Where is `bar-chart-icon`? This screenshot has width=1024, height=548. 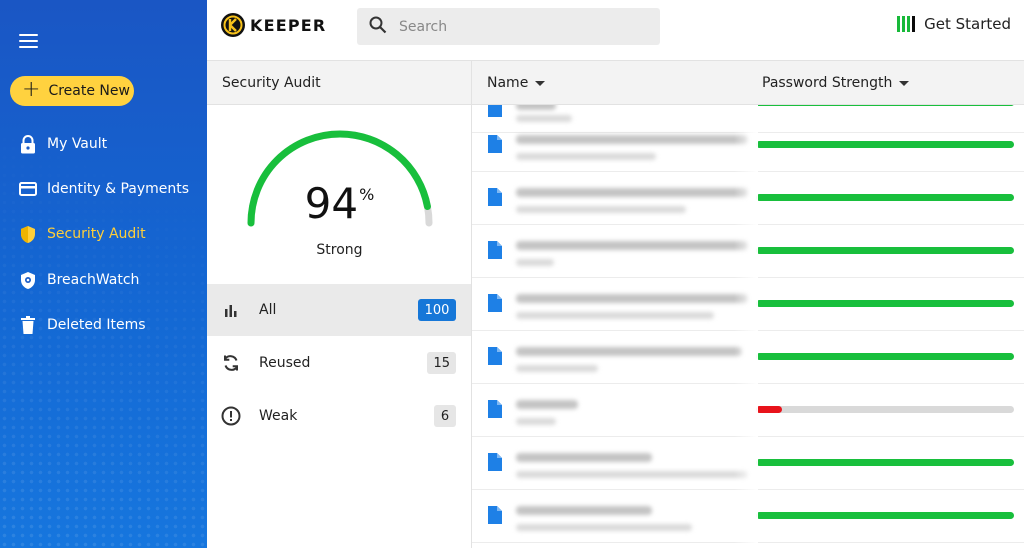 bar-chart-icon is located at coordinates (231, 310).